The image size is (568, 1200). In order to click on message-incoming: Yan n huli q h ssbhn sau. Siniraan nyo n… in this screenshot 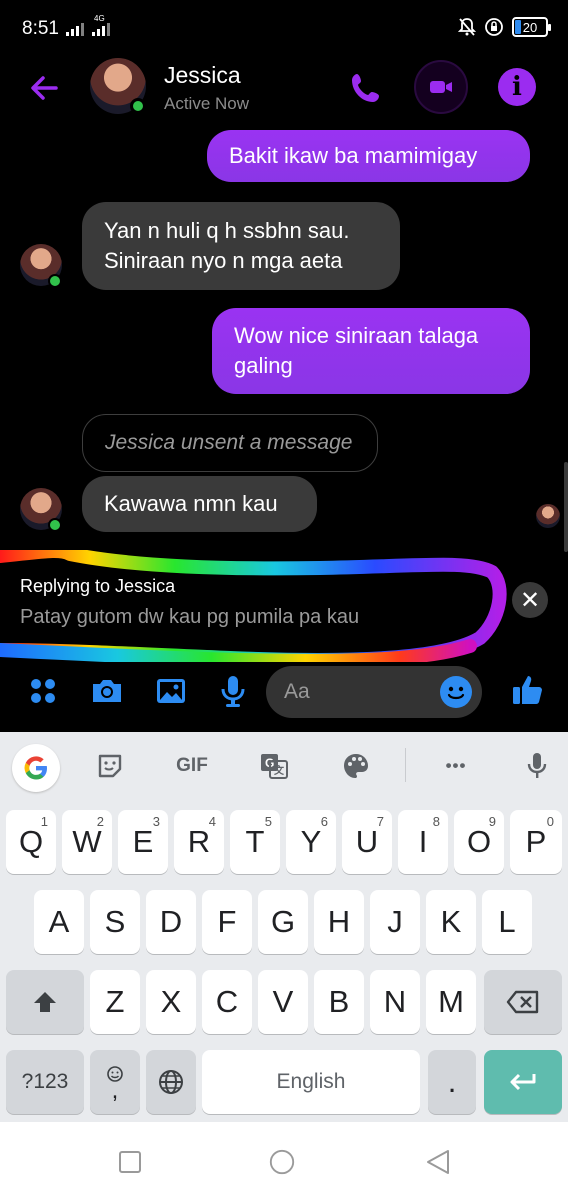, I will do `click(241, 246)`.